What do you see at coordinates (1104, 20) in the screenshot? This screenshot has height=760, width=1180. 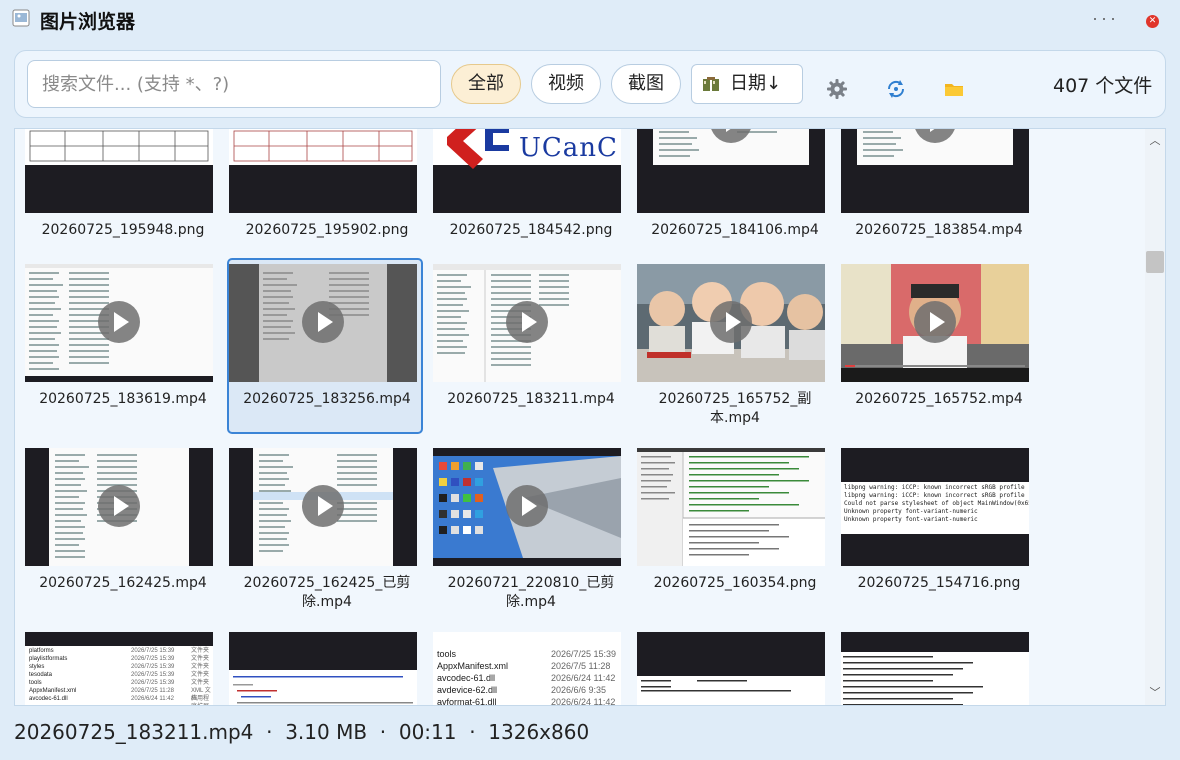 I see `window-menu-icon` at bounding box center [1104, 20].